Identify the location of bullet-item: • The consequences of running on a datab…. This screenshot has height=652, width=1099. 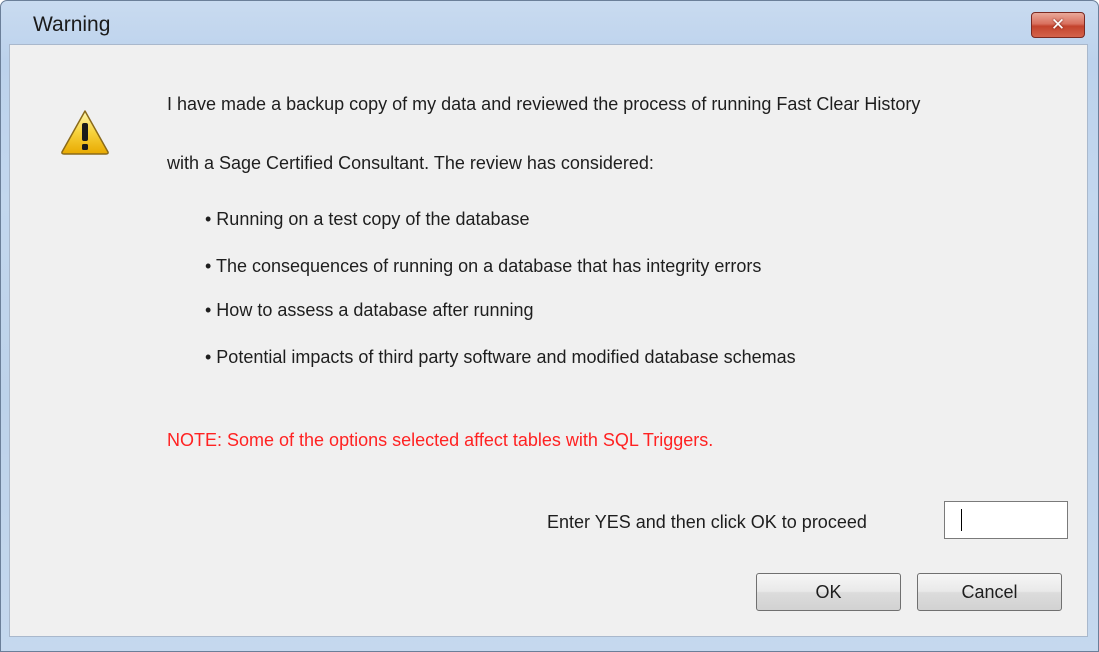
(483, 266).